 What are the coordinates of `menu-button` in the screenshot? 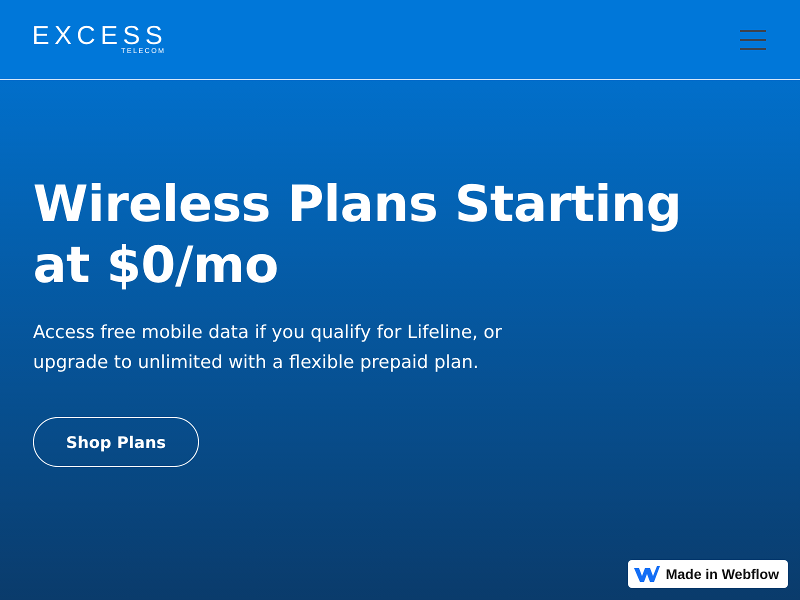 It's located at (753, 40).